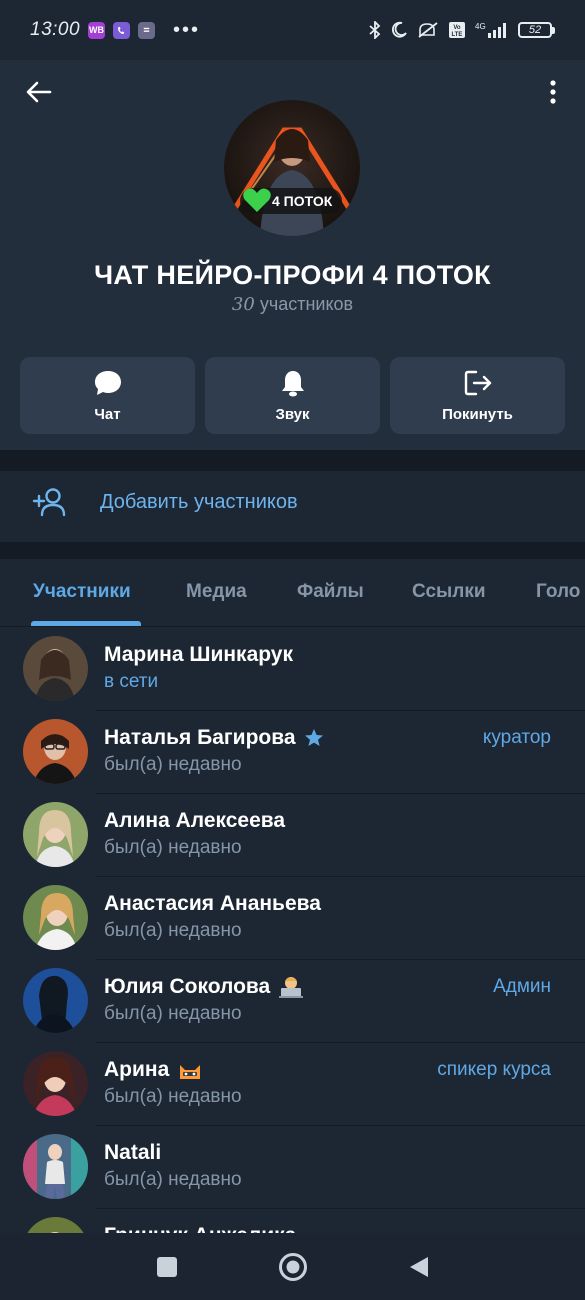 This screenshot has height=1300, width=585. Describe the element at coordinates (428, 30) in the screenshot. I see `silent-icon` at that location.